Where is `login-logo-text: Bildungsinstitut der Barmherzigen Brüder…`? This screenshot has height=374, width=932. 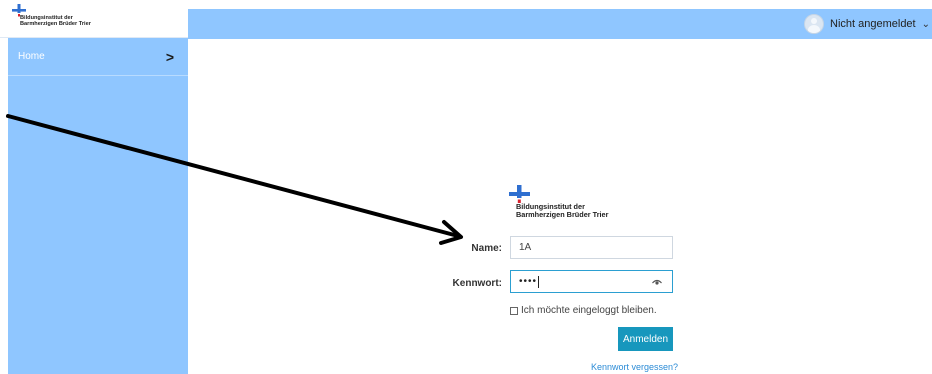
login-logo-text: Bildungsinstitut der Barmherzigen Brüder… is located at coordinates (562, 211).